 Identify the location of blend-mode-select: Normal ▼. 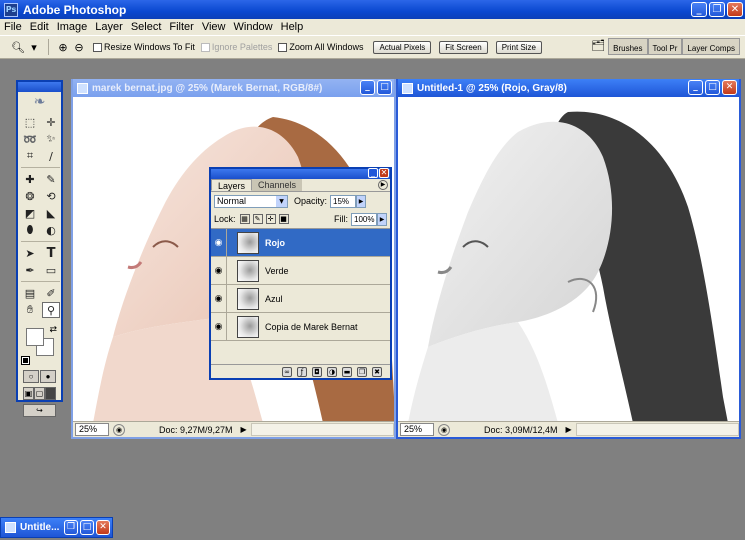
(251, 201).